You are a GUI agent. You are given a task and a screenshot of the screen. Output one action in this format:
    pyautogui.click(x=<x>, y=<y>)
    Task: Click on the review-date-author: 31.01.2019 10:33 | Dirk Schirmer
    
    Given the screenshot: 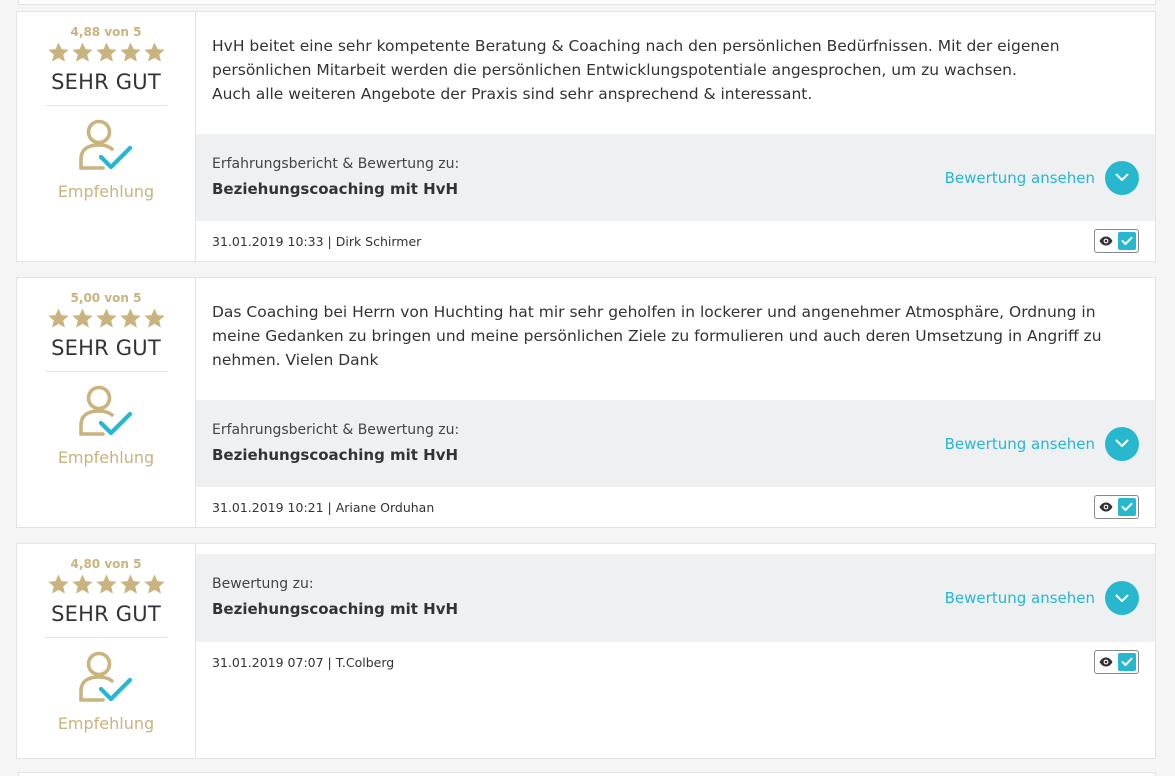 What is the action you would take?
    pyautogui.click(x=317, y=241)
    